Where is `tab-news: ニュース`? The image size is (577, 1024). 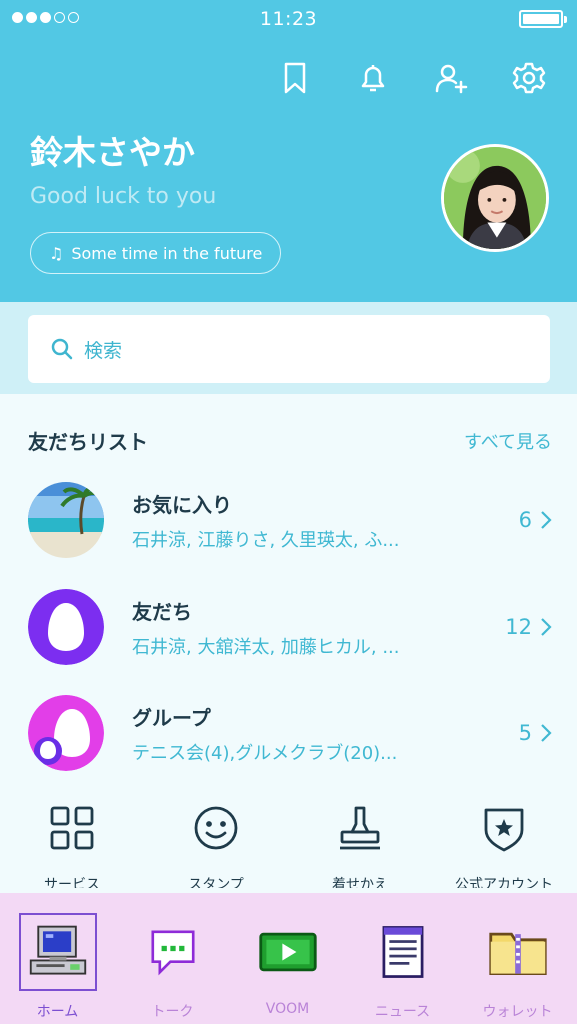
tab-news: ニュース is located at coordinates (402, 958).